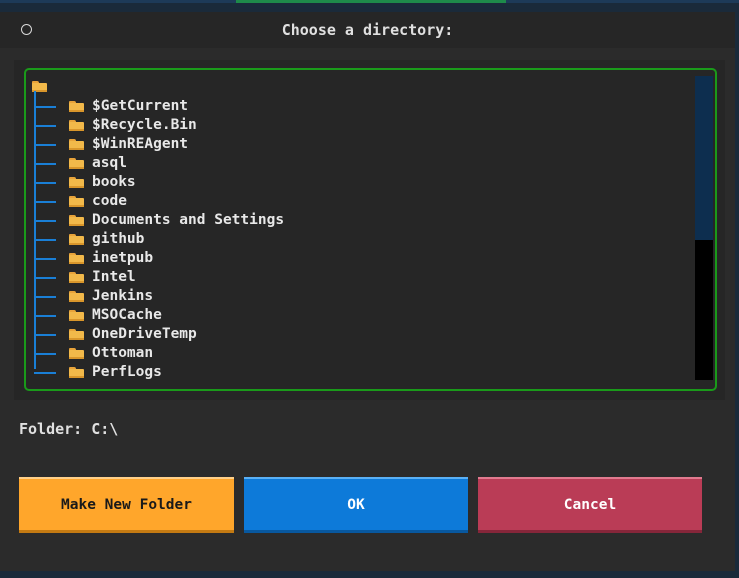 Image resolution: width=739 pixels, height=578 pixels. What do you see at coordinates (144, 125) in the screenshot?
I see `tree-item-label: $Recycle.Bin` at bounding box center [144, 125].